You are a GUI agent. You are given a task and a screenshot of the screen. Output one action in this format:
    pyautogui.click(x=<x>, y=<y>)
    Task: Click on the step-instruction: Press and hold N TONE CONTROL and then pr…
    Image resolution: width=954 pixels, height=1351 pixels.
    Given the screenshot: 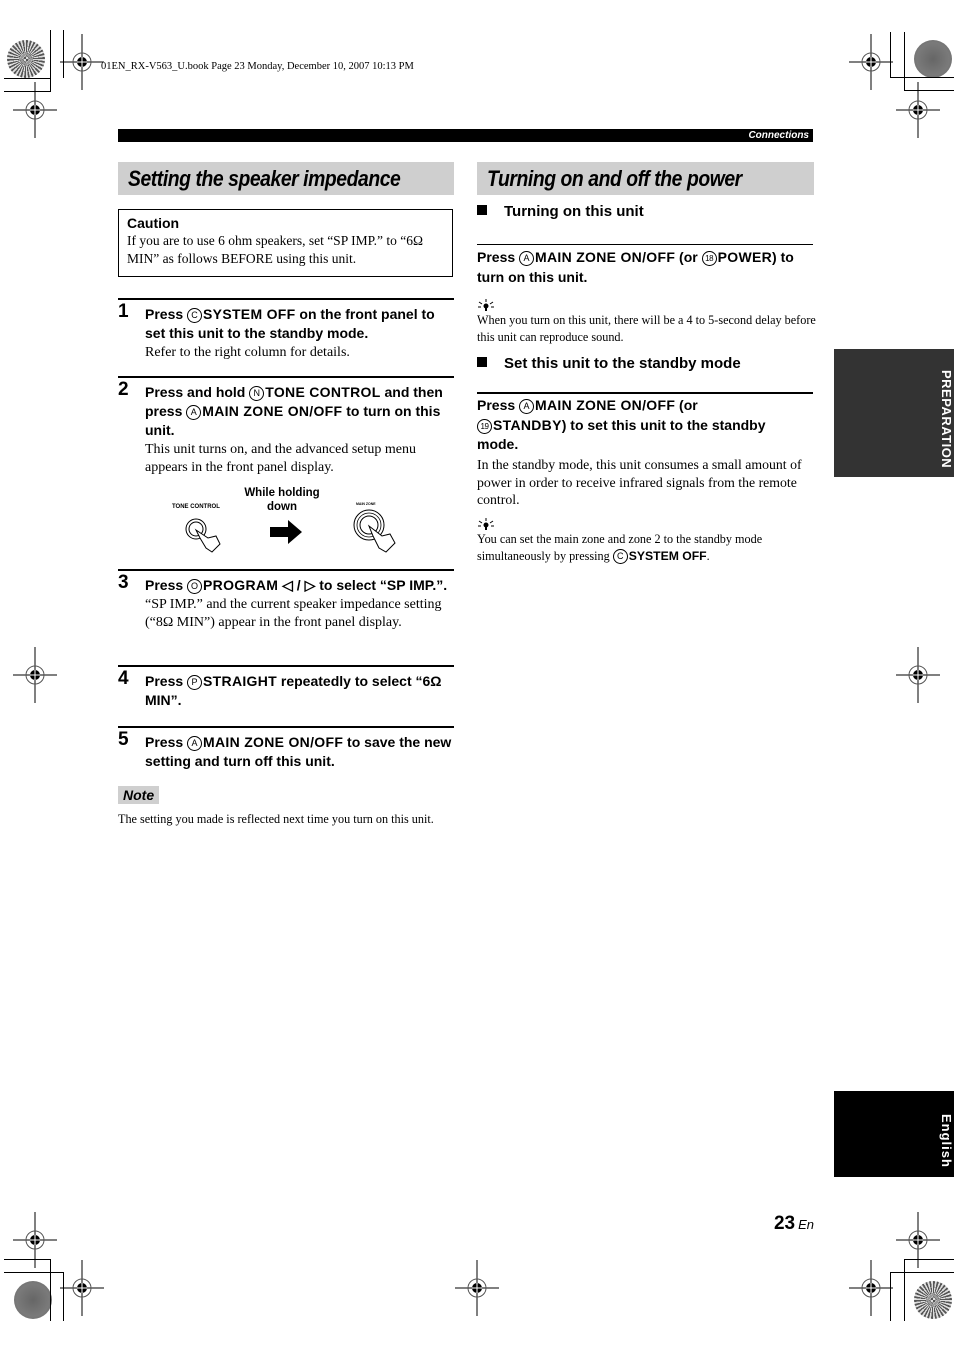 What is the action you would take?
    pyautogui.click(x=294, y=411)
    